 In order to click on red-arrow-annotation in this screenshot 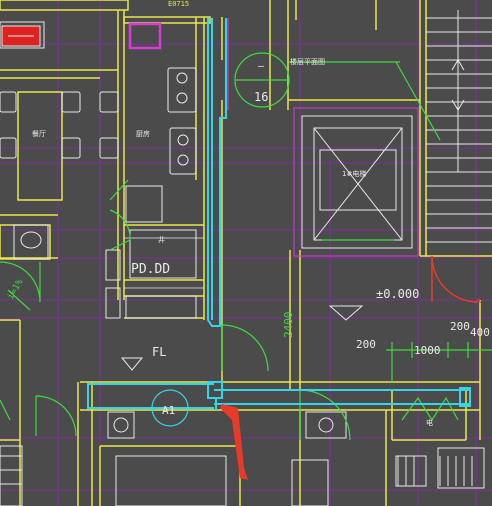, I will do `click(234, 442)`.